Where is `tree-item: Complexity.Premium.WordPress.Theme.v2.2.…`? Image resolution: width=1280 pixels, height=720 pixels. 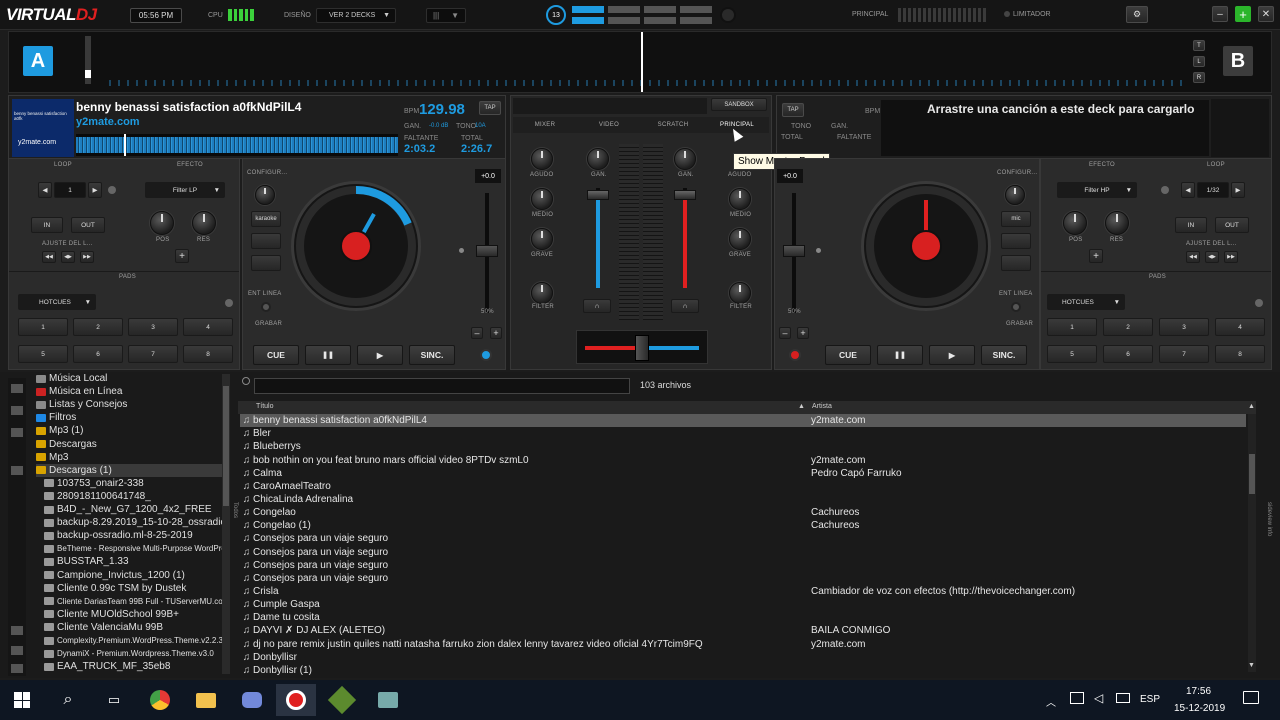 tree-item: Complexity.Premium.WordPress.Theme.v2.2.… is located at coordinates (133, 640).